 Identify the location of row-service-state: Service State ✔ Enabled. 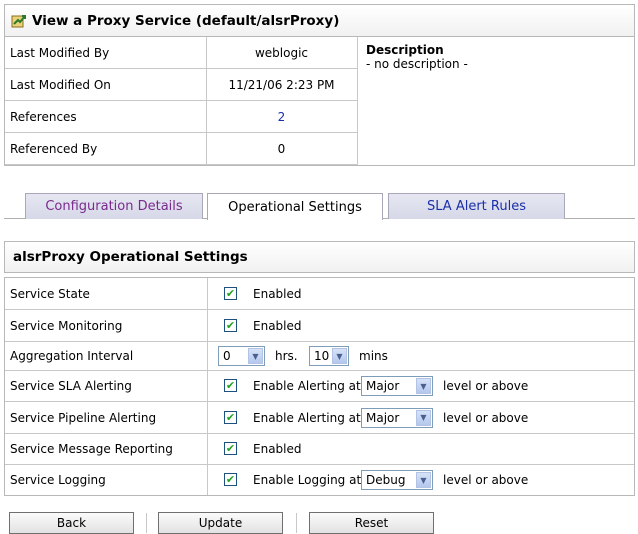
(319, 294).